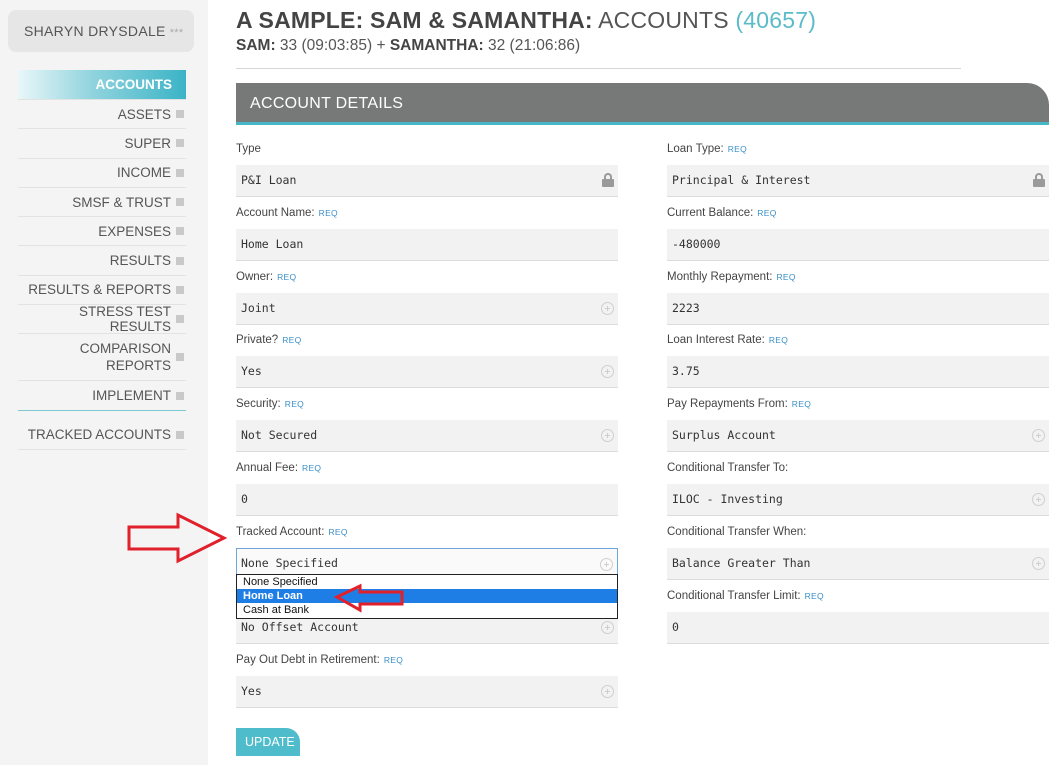  What do you see at coordinates (858, 245) in the screenshot?
I see `current-balance-input: -480000` at bounding box center [858, 245].